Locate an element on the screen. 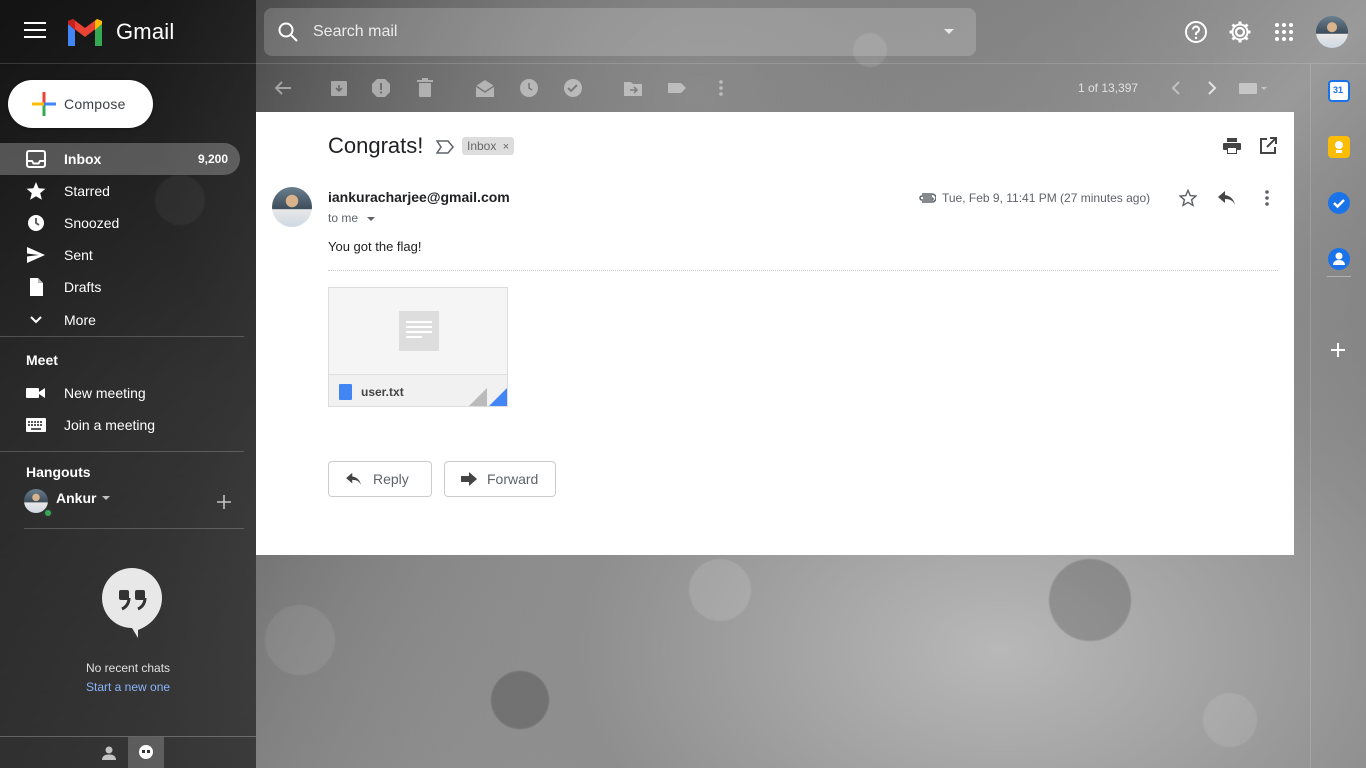  archive-icon is located at coordinates (339, 88).